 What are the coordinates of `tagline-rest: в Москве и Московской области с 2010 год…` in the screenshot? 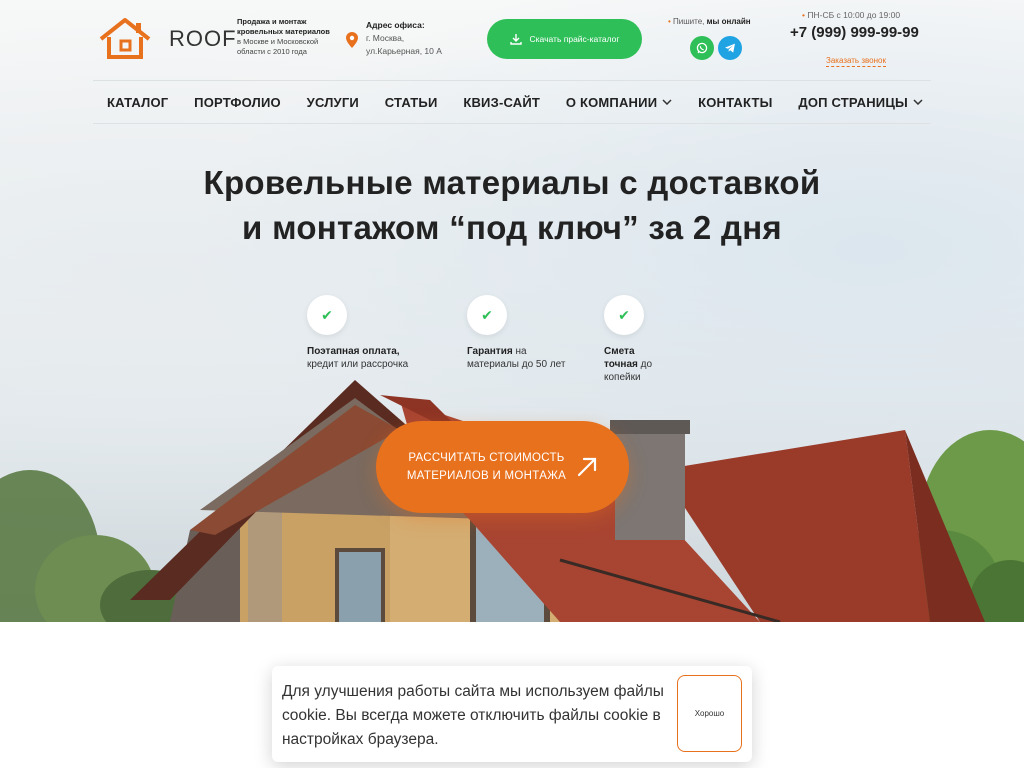 It's located at (278, 46).